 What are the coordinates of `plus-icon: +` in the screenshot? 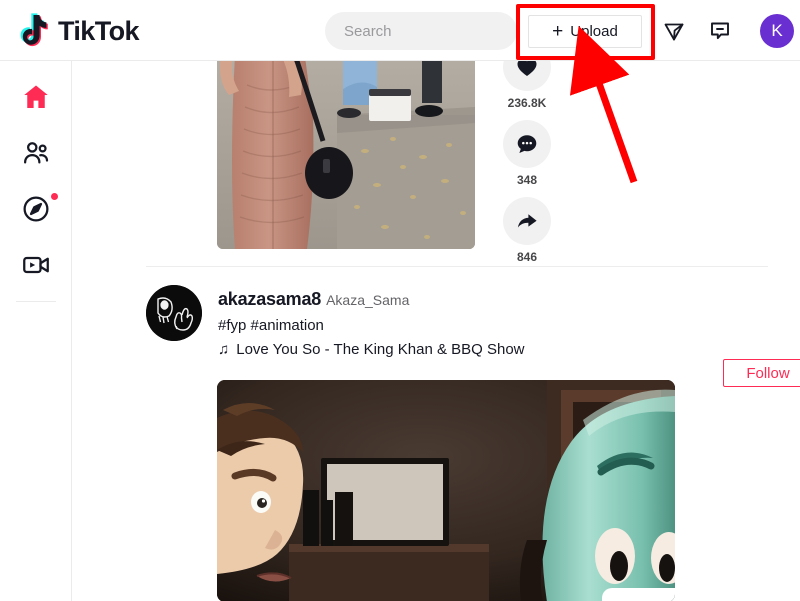 It's located at (558, 31).